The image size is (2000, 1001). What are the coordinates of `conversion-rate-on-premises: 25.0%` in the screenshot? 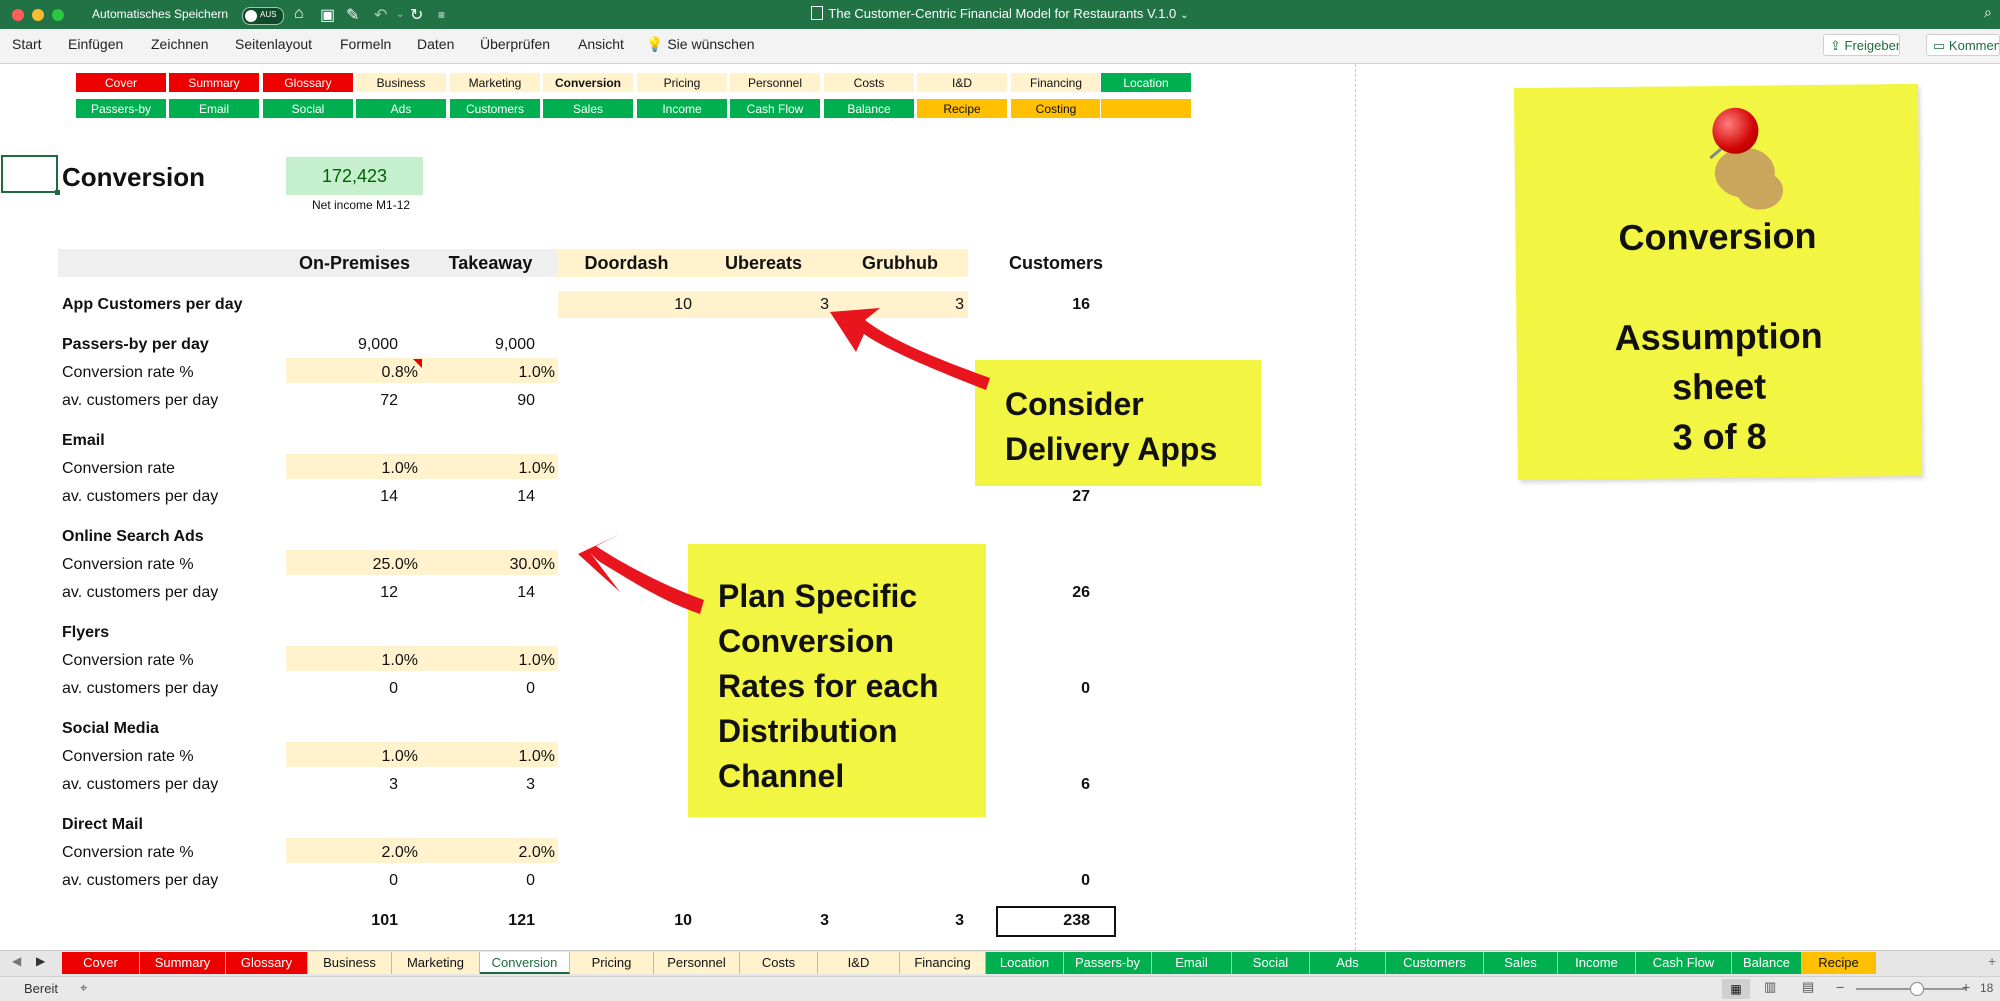 It's located at (352, 565).